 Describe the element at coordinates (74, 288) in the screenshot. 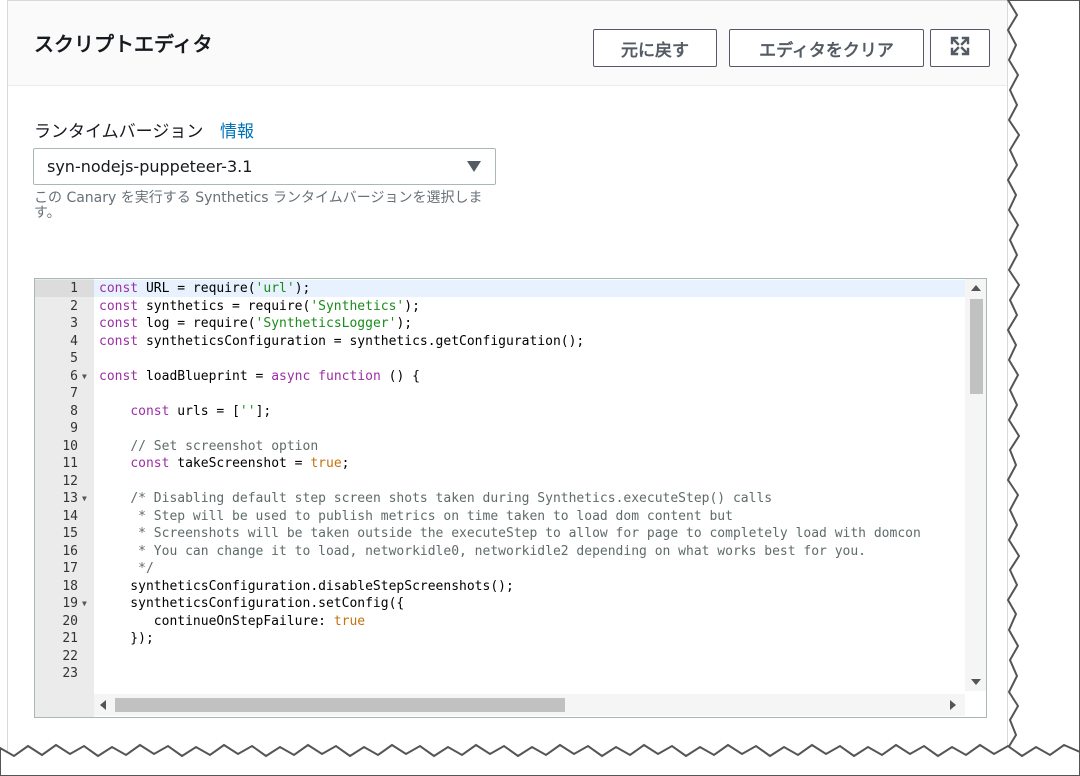

I see `line-number: 1` at that location.